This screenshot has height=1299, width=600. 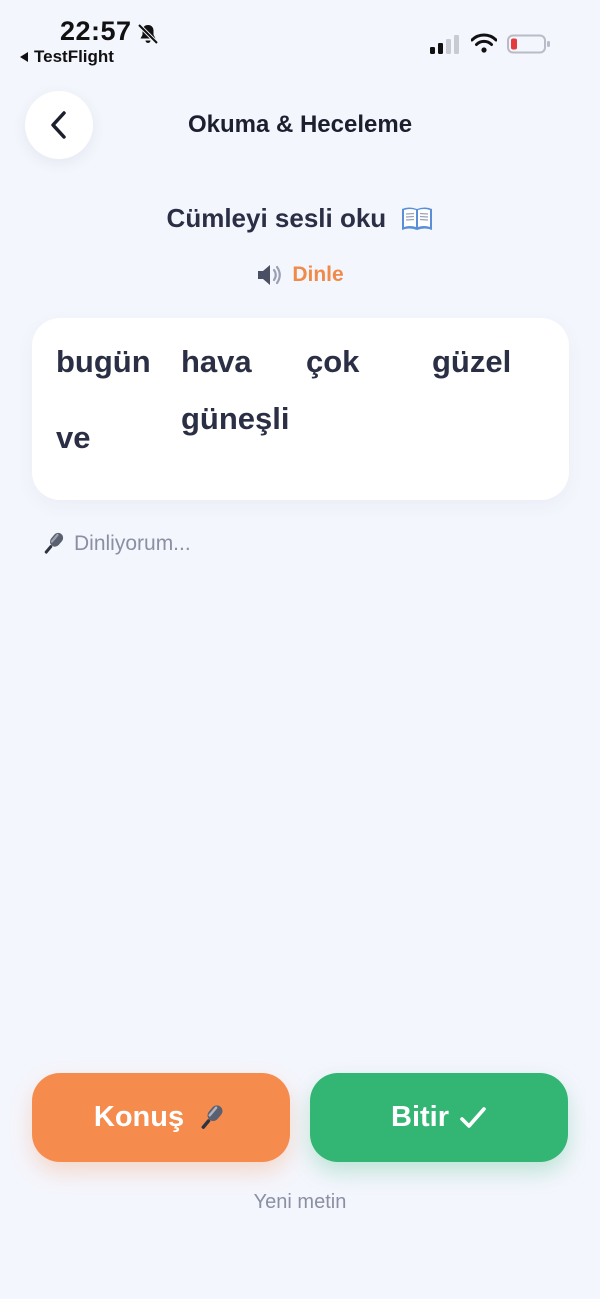 What do you see at coordinates (420, 1117) in the screenshot?
I see `finish-button-label: Bitir` at bounding box center [420, 1117].